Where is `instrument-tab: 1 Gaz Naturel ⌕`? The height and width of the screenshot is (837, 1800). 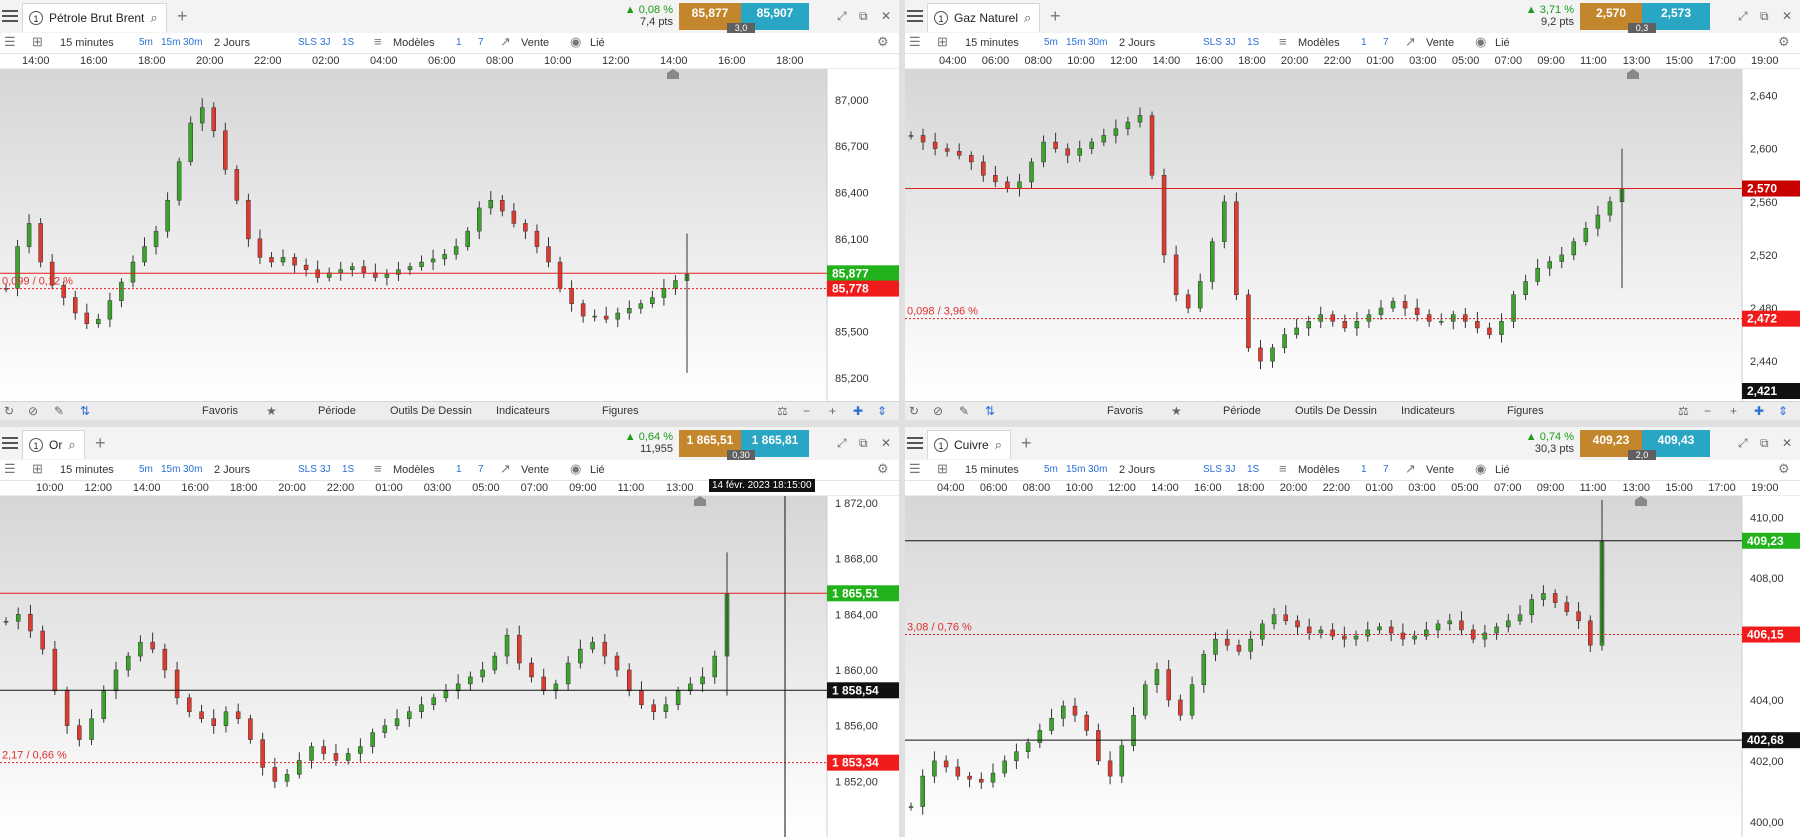 instrument-tab: 1 Gaz Naturel ⌕ is located at coordinates (984, 17).